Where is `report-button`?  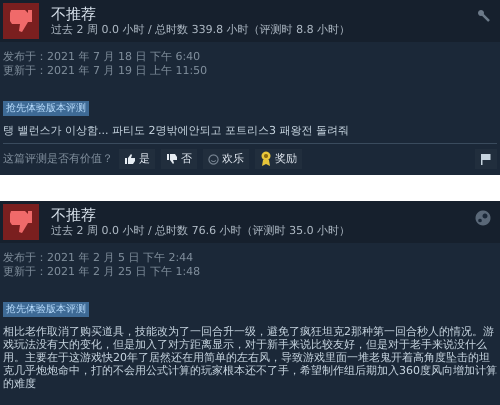
report-button is located at coordinates (486, 159).